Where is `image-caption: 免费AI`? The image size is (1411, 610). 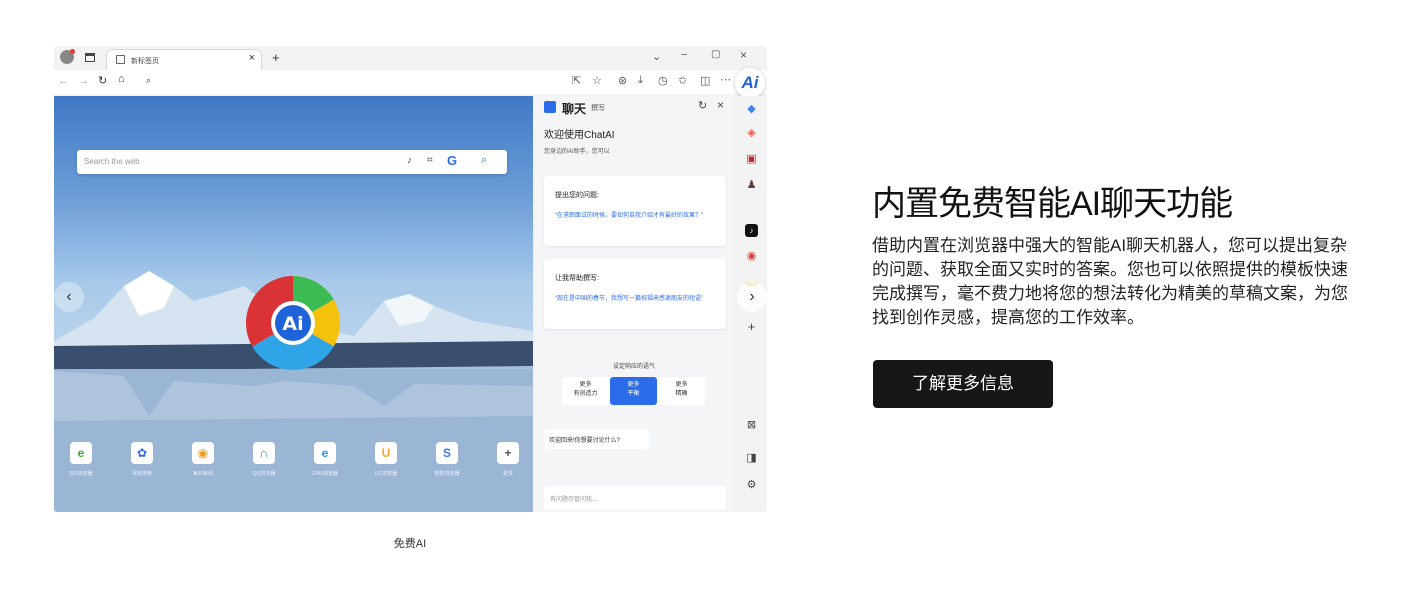
image-caption: 免费AI is located at coordinates (410, 544).